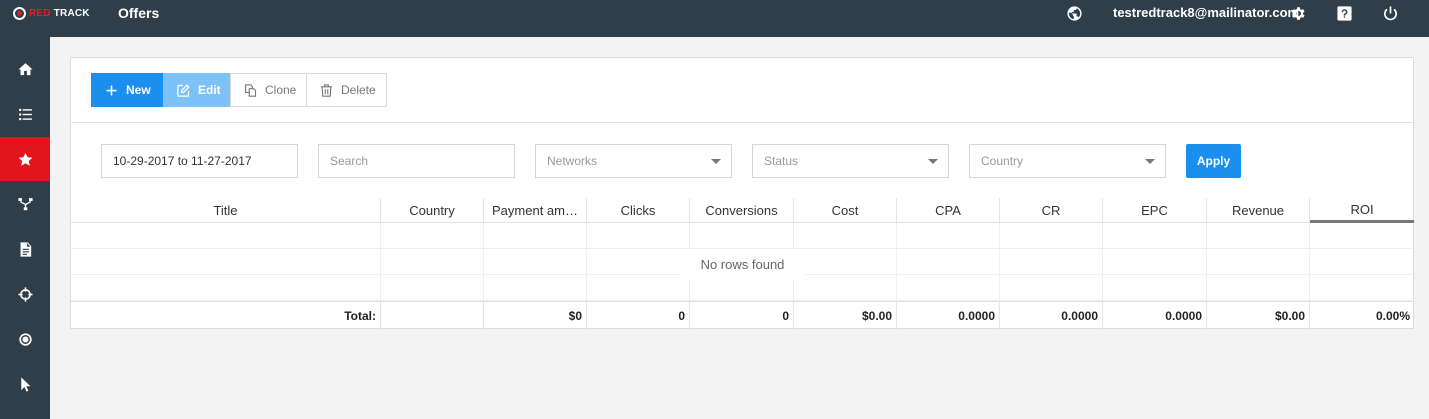  What do you see at coordinates (1067, 161) in the screenshot?
I see `country-select: Country` at bounding box center [1067, 161].